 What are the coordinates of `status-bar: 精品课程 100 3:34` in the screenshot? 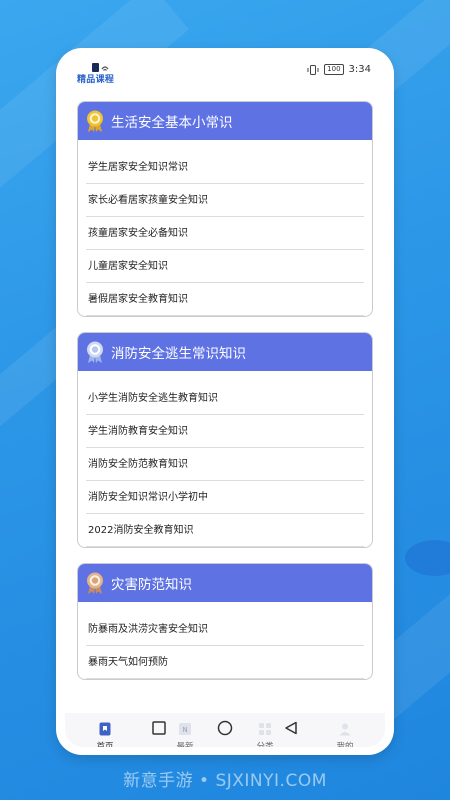 It's located at (225, 71).